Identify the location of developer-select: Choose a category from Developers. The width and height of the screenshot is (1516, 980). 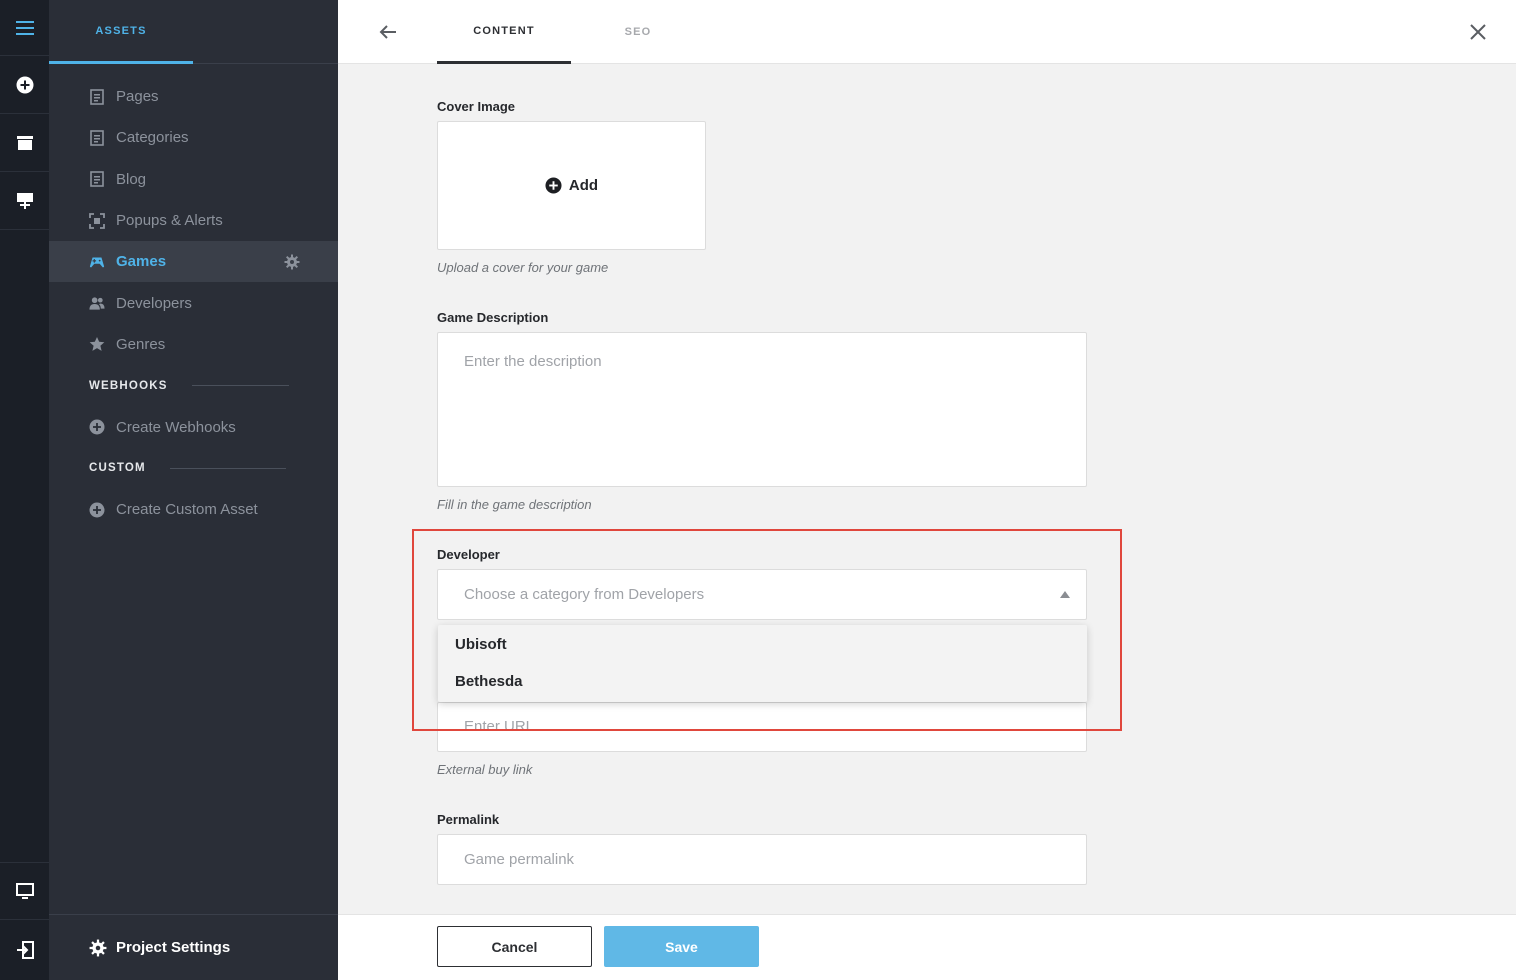
(762, 594).